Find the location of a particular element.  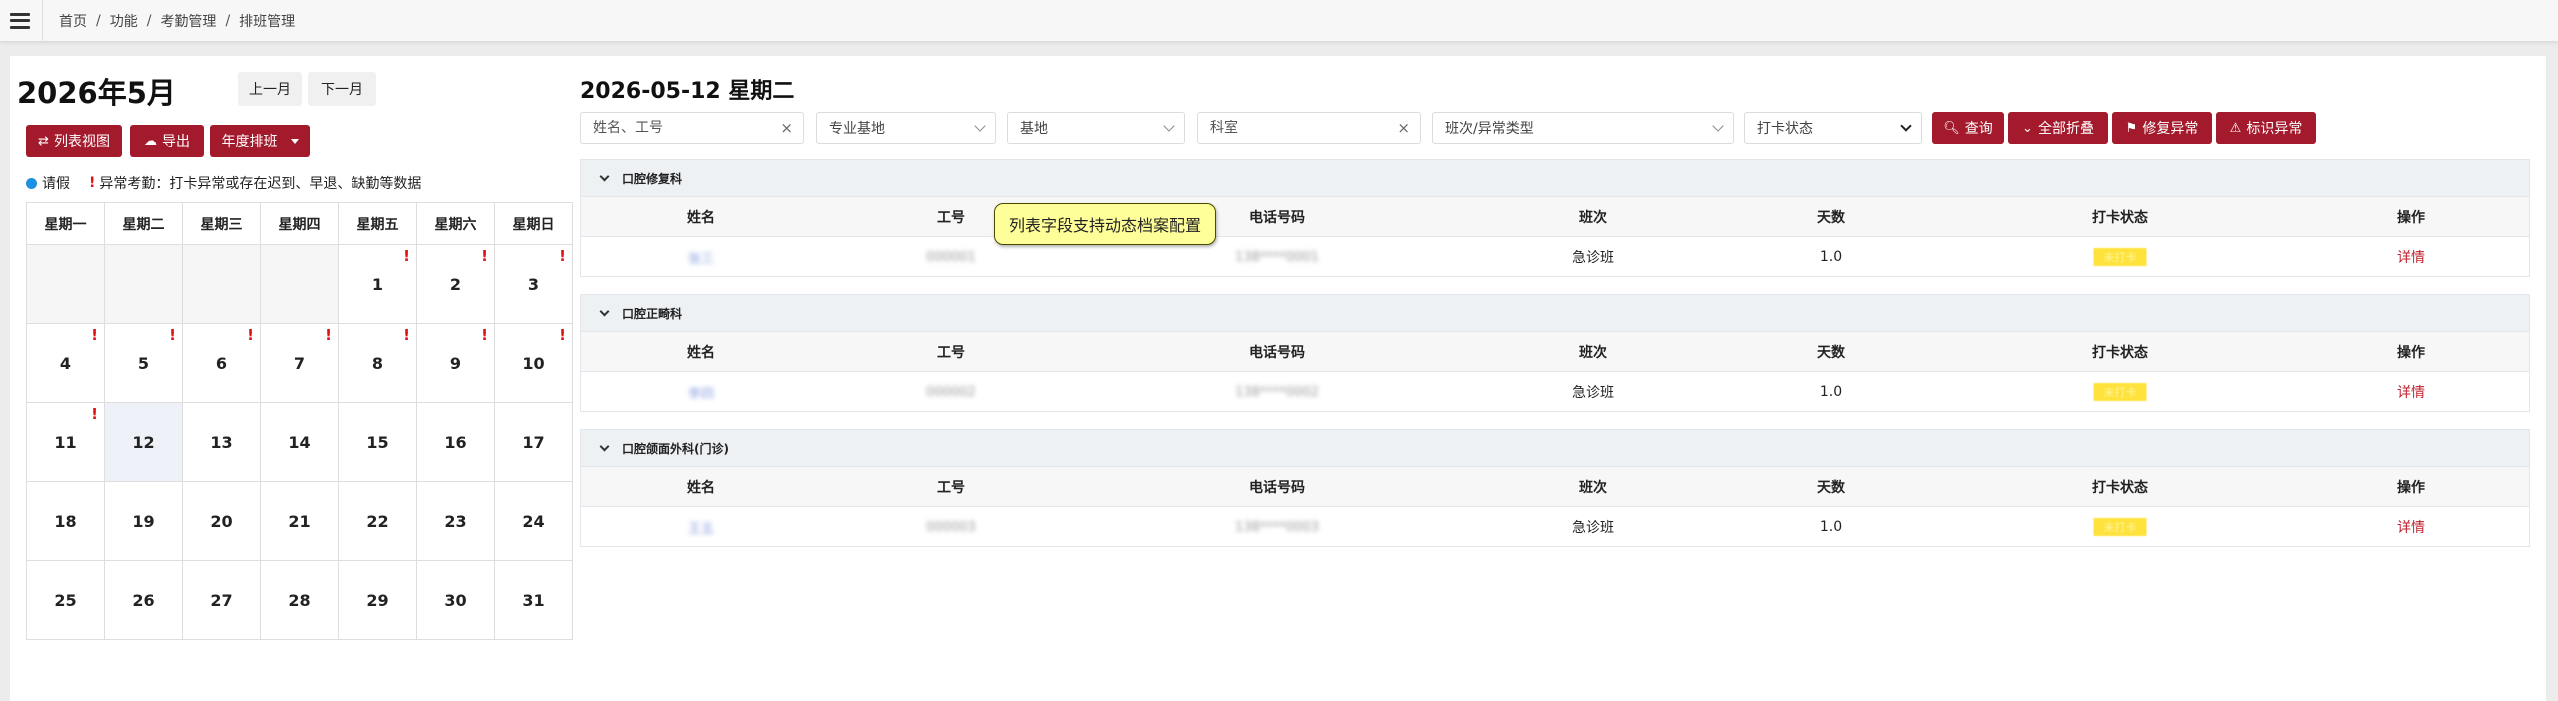

calendar-day-number: 30 is located at coordinates (455, 600).